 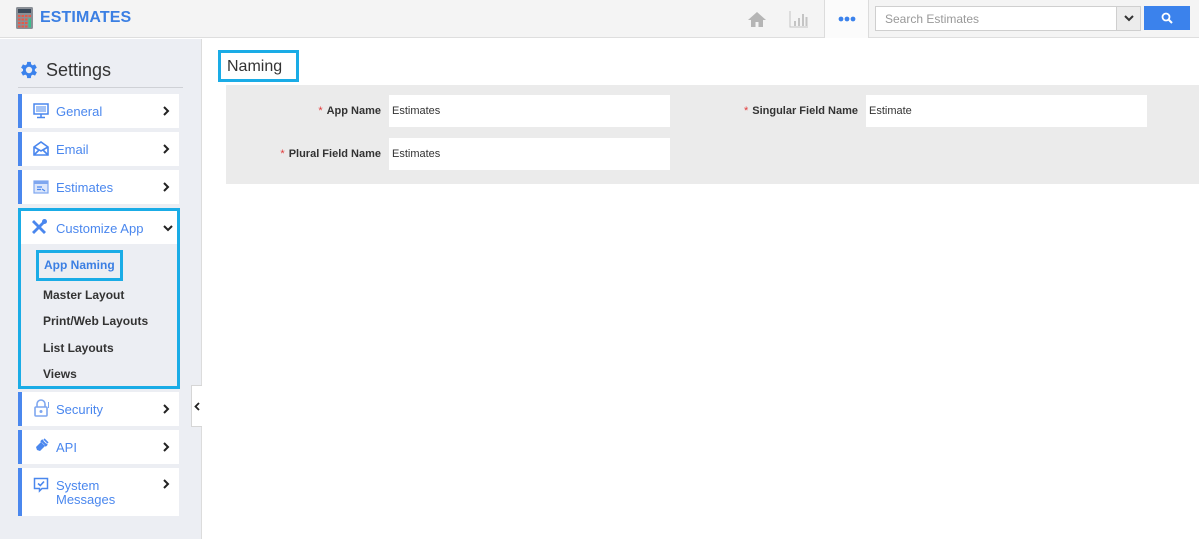 I want to click on search-dropdown-button, so click(x=1128, y=18).